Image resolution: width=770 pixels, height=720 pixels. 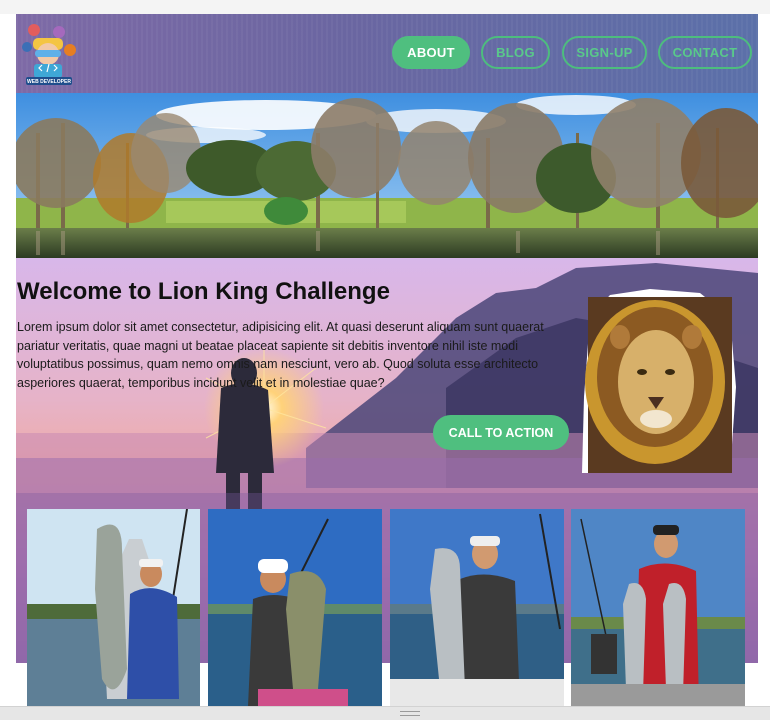 I want to click on html-icon, so click(x=70, y=50).